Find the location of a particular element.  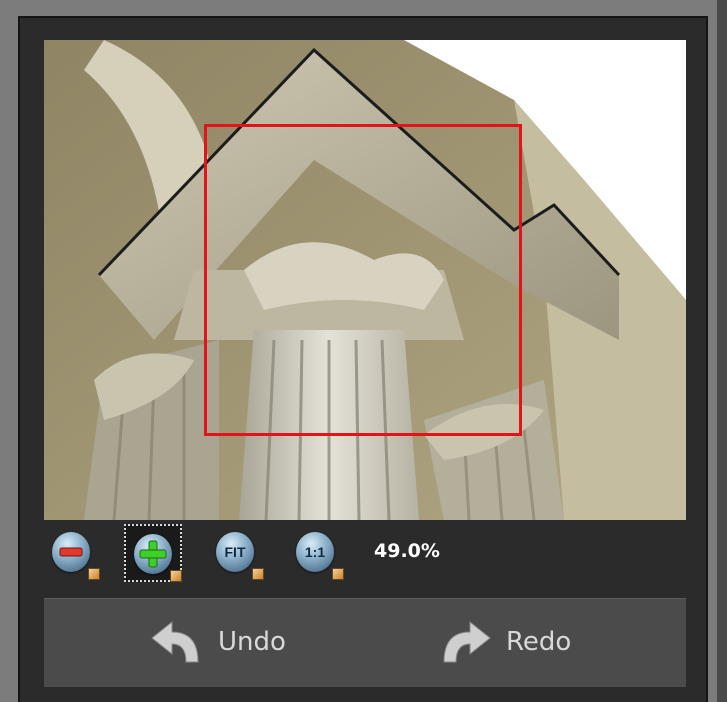

fit-glyph: FIT is located at coordinates (235, 552).